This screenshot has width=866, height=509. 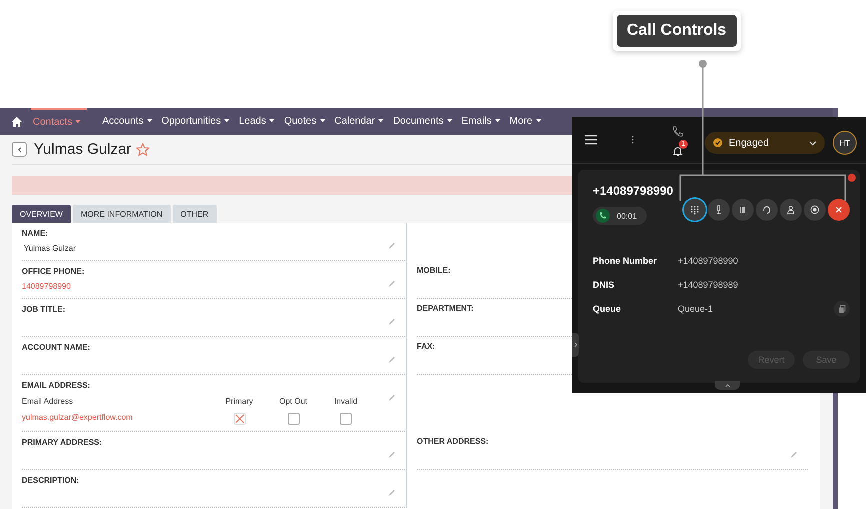 I want to click on tab: OTHER, so click(x=194, y=214).